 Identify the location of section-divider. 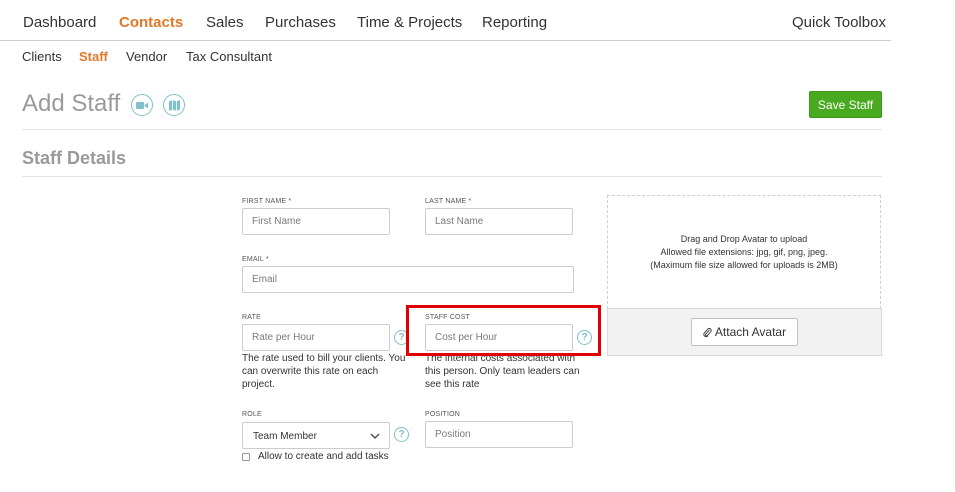
(452, 176).